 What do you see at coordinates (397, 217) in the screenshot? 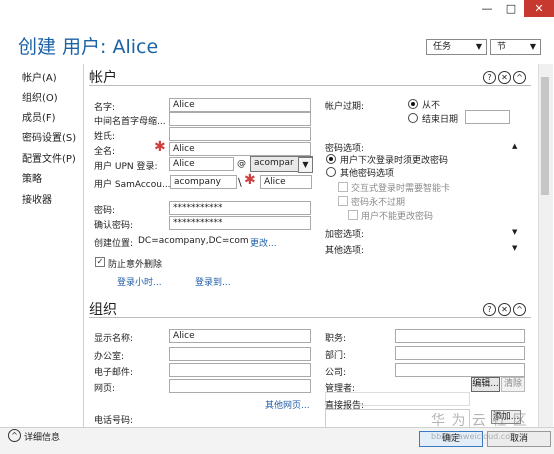
I see `cannot-change-label: 用户不能更改密码` at bounding box center [397, 217].